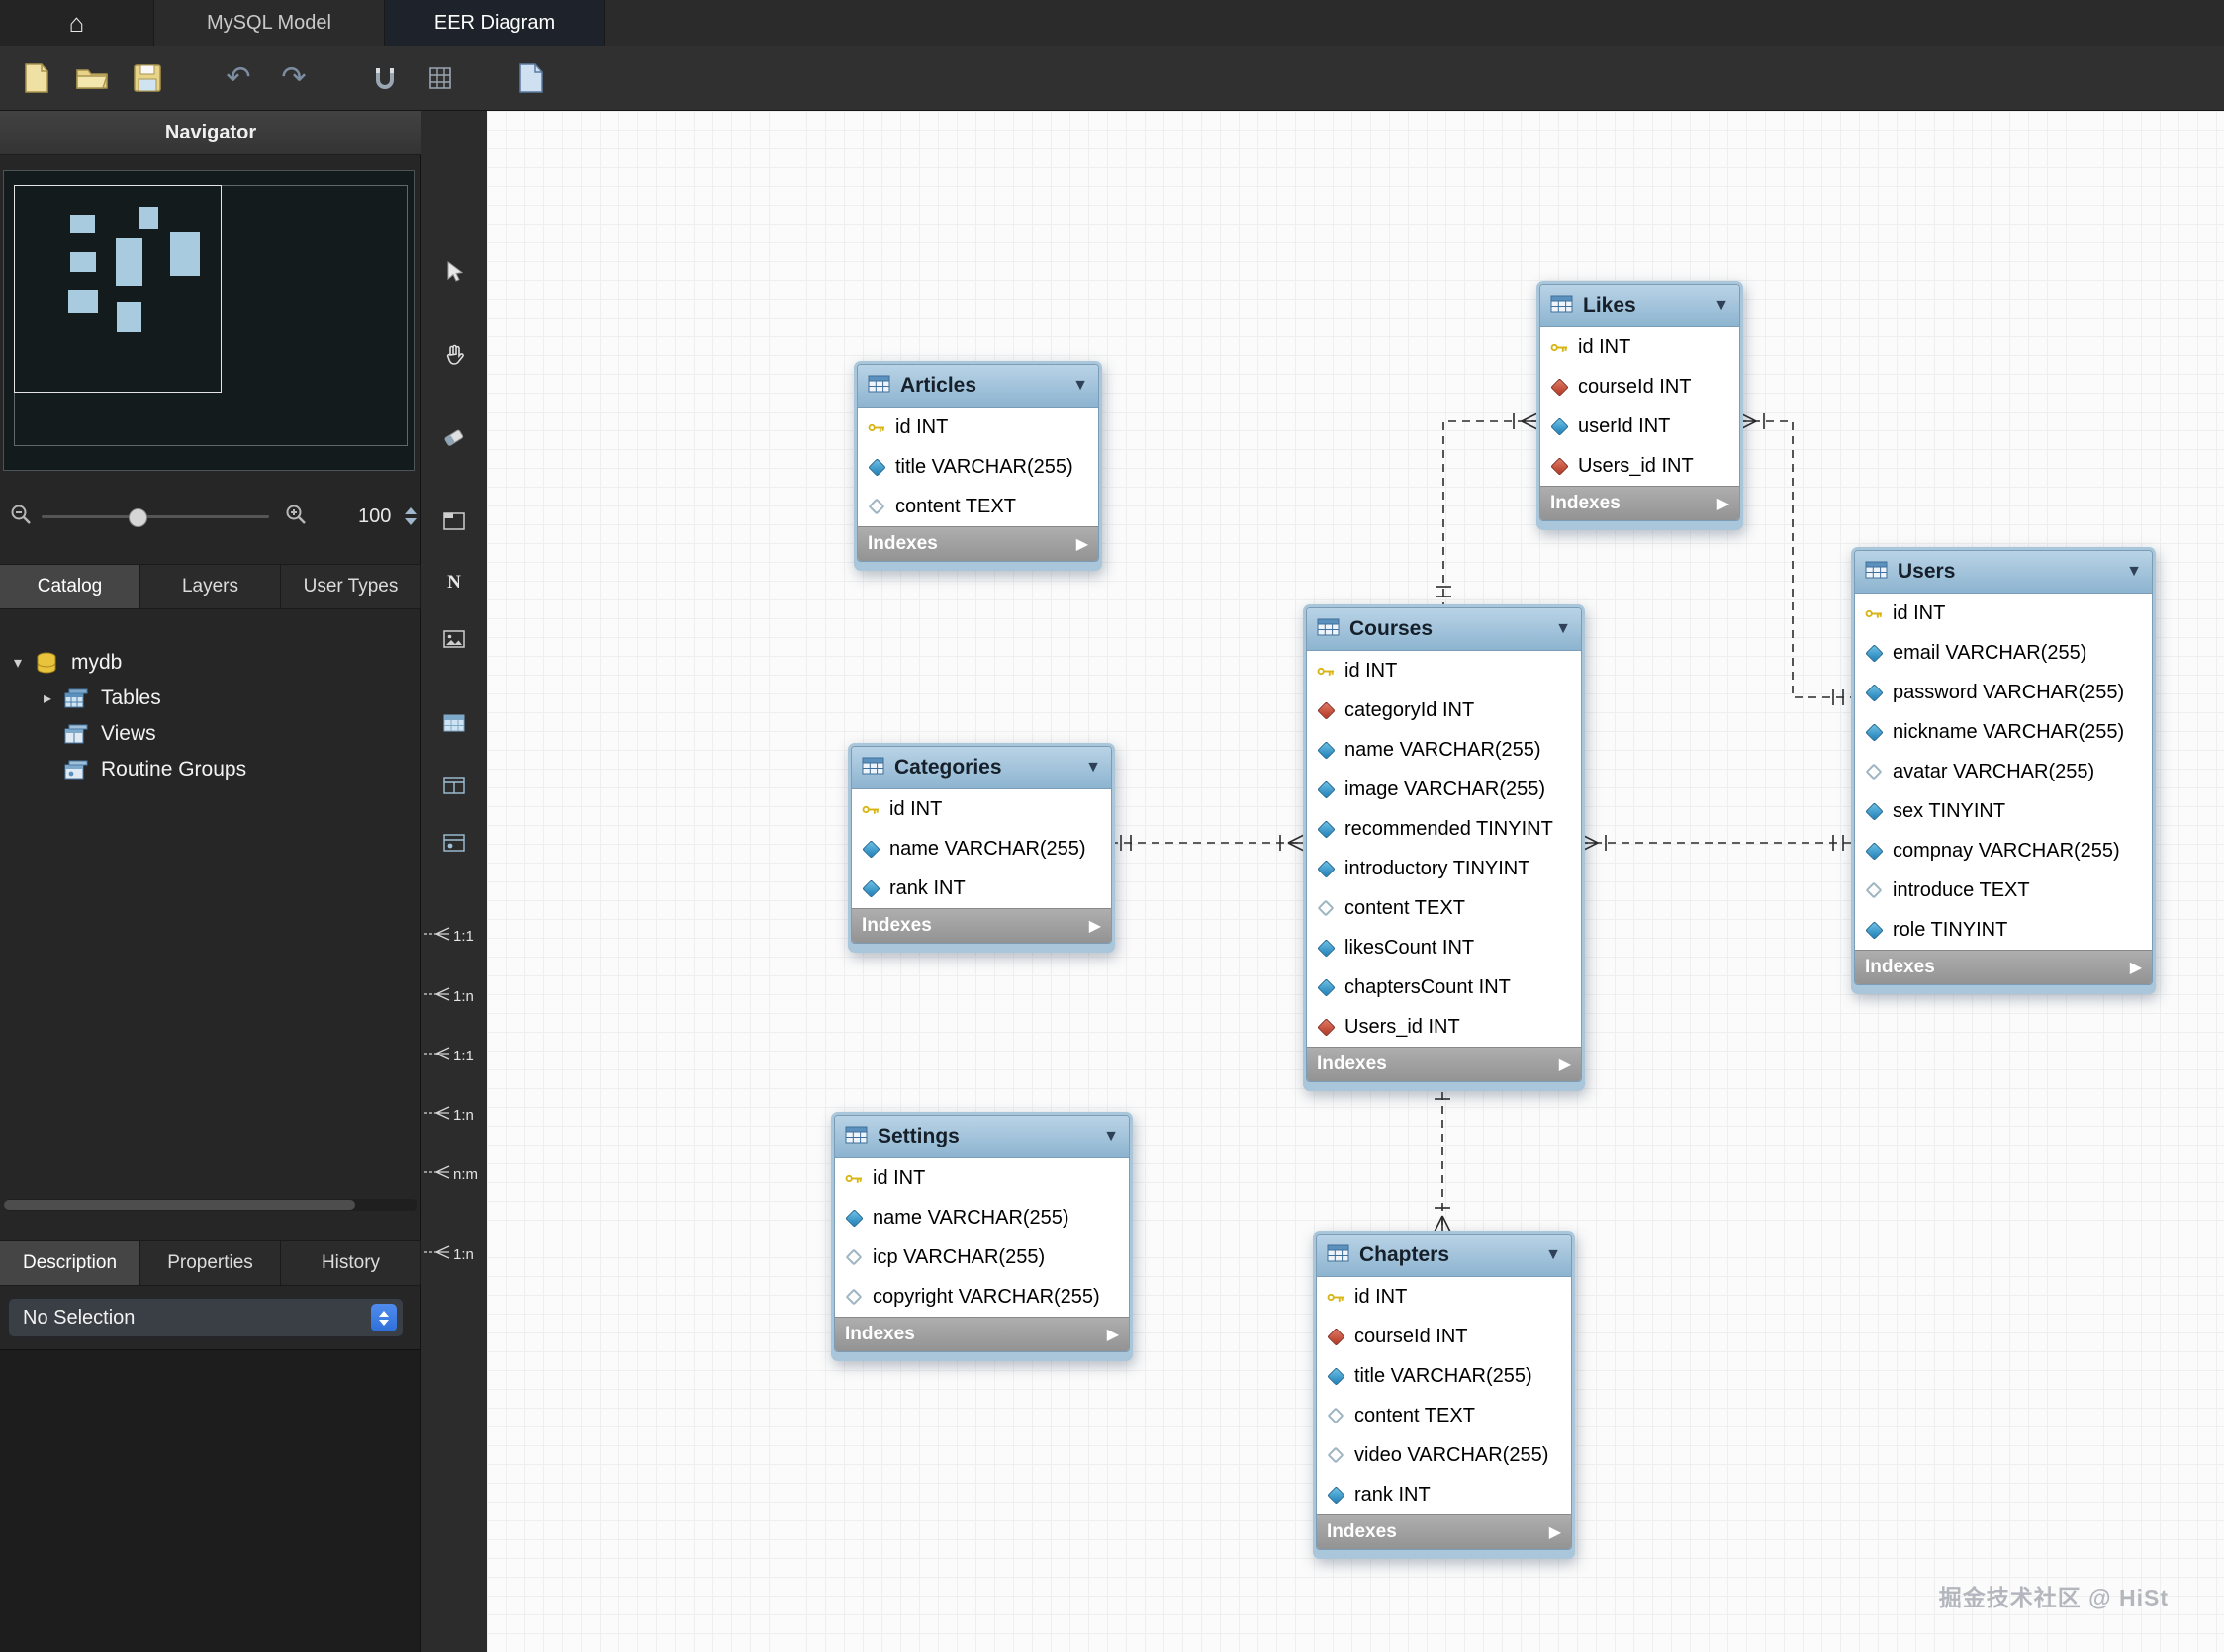  I want to click on minimap-viewport, so click(118, 289).